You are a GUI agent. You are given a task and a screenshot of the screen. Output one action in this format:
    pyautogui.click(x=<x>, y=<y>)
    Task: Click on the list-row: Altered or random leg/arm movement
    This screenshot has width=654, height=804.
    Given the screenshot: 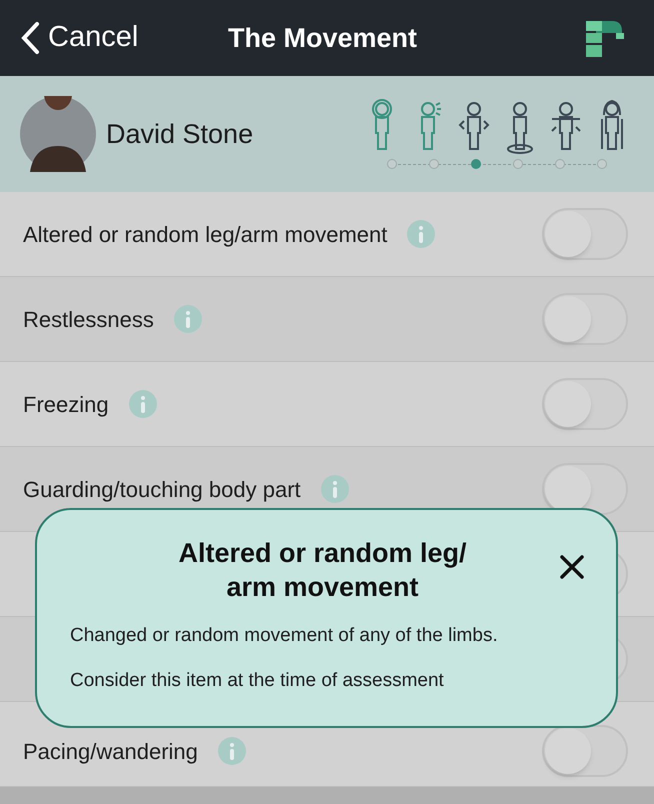 What is the action you would take?
    pyautogui.click(x=327, y=234)
    